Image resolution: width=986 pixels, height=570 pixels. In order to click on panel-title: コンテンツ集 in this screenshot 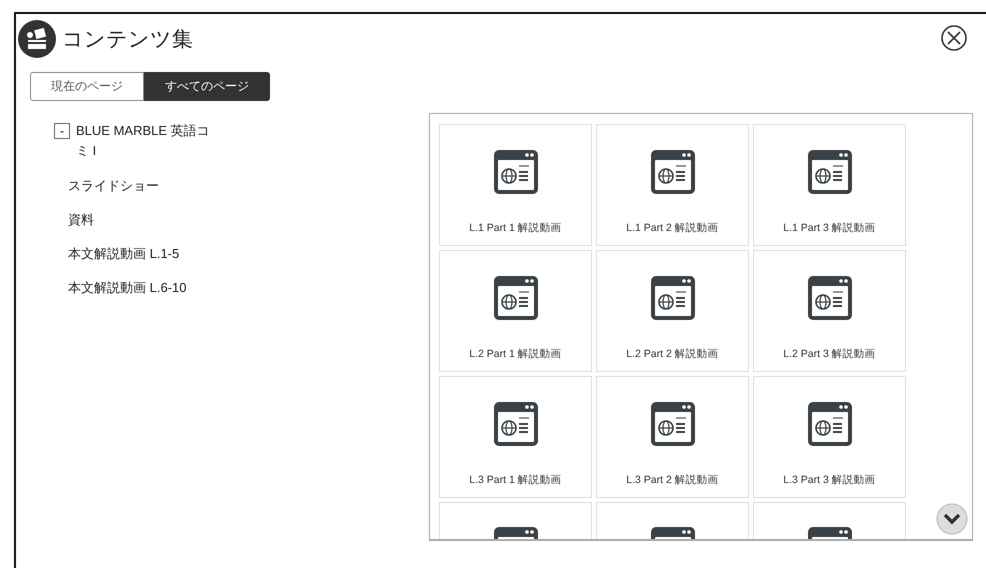, I will do `click(127, 40)`.